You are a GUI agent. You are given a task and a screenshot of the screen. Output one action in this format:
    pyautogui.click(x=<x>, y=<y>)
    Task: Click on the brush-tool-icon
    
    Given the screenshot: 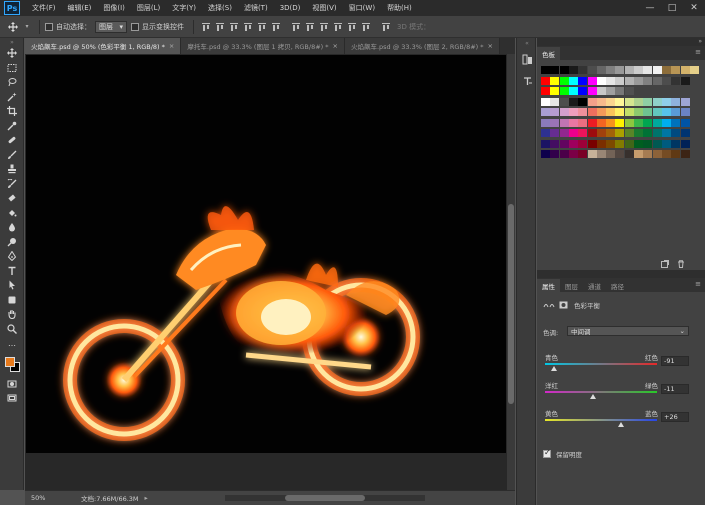 What is the action you would take?
    pyautogui.click(x=12, y=155)
    